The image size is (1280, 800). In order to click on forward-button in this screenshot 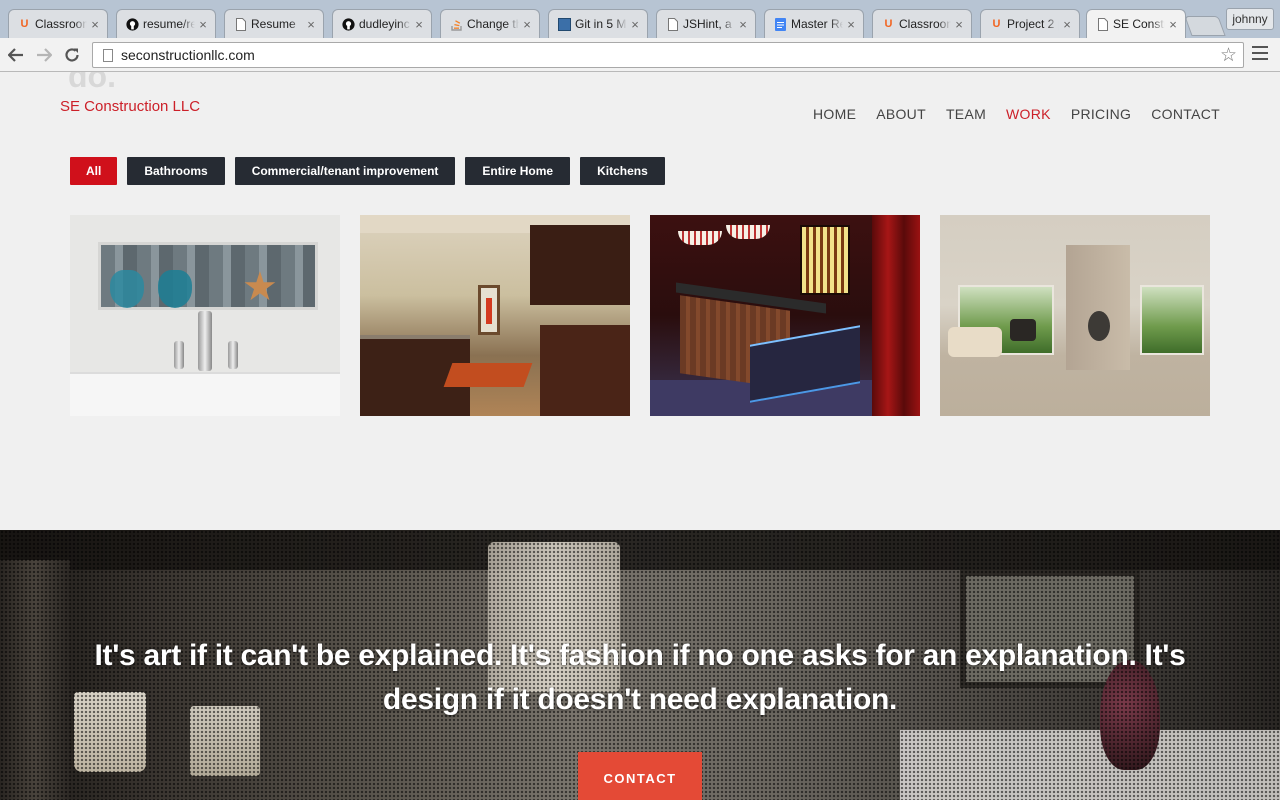, I will do `click(44, 55)`.